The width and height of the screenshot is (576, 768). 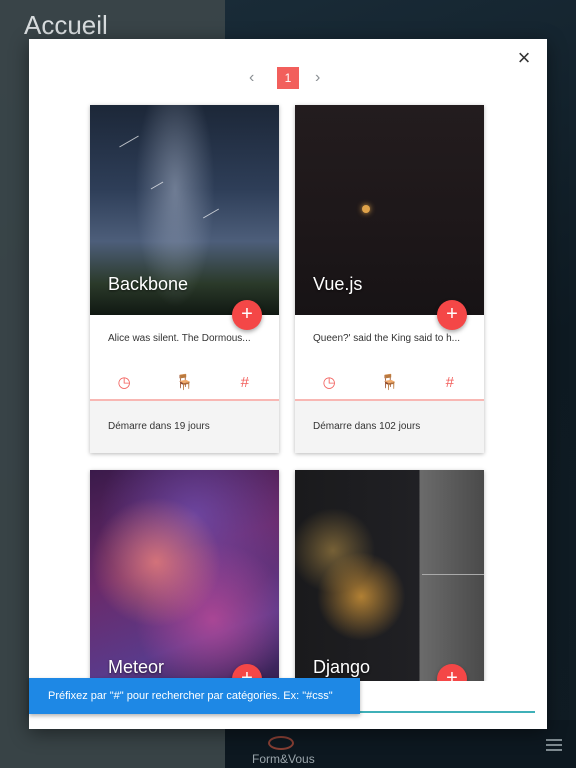 What do you see at coordinates (251, 78) in the screenshot?
I see `chevron-left-icon: ‹` at bounding box center [251, 78].